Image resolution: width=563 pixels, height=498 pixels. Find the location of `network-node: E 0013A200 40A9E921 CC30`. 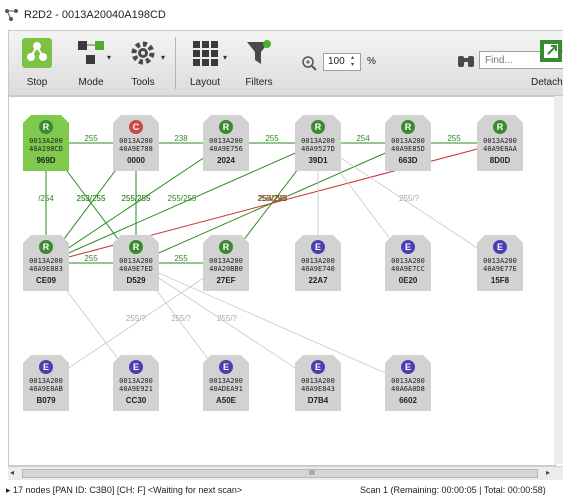

network-node: E 0013A200 40A9E921 CC30 is located at coordinates (136, 383).